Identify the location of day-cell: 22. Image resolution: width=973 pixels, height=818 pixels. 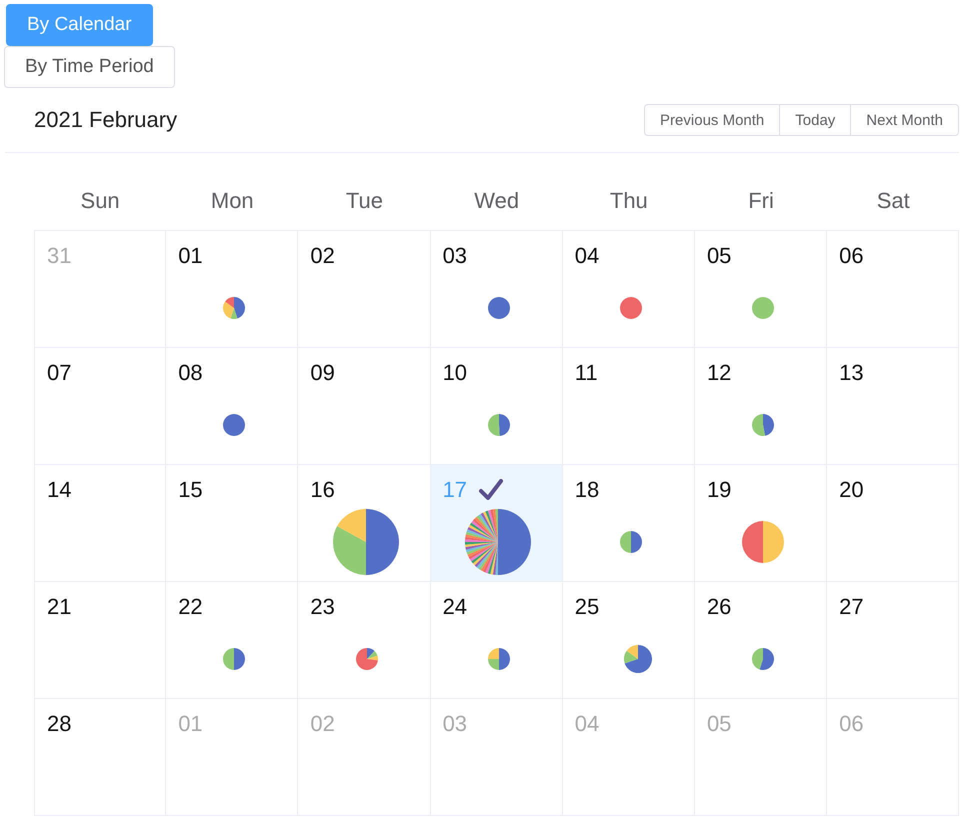
(232, 640).